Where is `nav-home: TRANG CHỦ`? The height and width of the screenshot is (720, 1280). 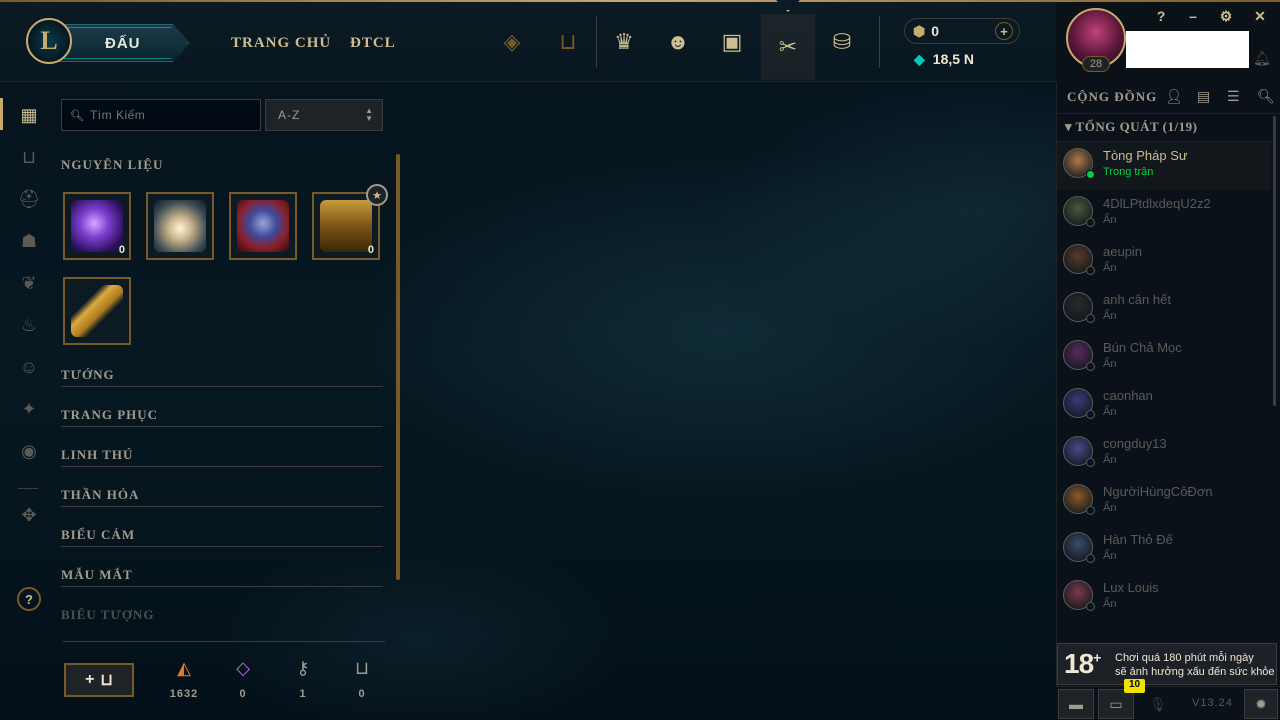
nav-home: TRANG CHỦ is located at coordinates (281, 43).